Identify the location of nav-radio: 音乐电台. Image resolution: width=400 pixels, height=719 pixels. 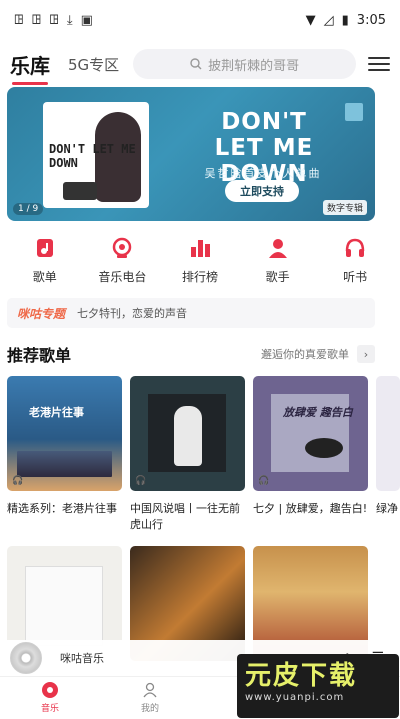
(122, 264).